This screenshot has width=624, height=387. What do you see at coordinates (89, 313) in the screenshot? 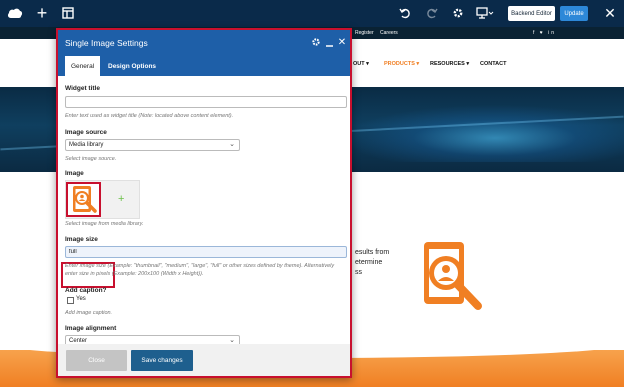
I see `add-caption-help: Add image caption.` at bounding box center [89, 313].